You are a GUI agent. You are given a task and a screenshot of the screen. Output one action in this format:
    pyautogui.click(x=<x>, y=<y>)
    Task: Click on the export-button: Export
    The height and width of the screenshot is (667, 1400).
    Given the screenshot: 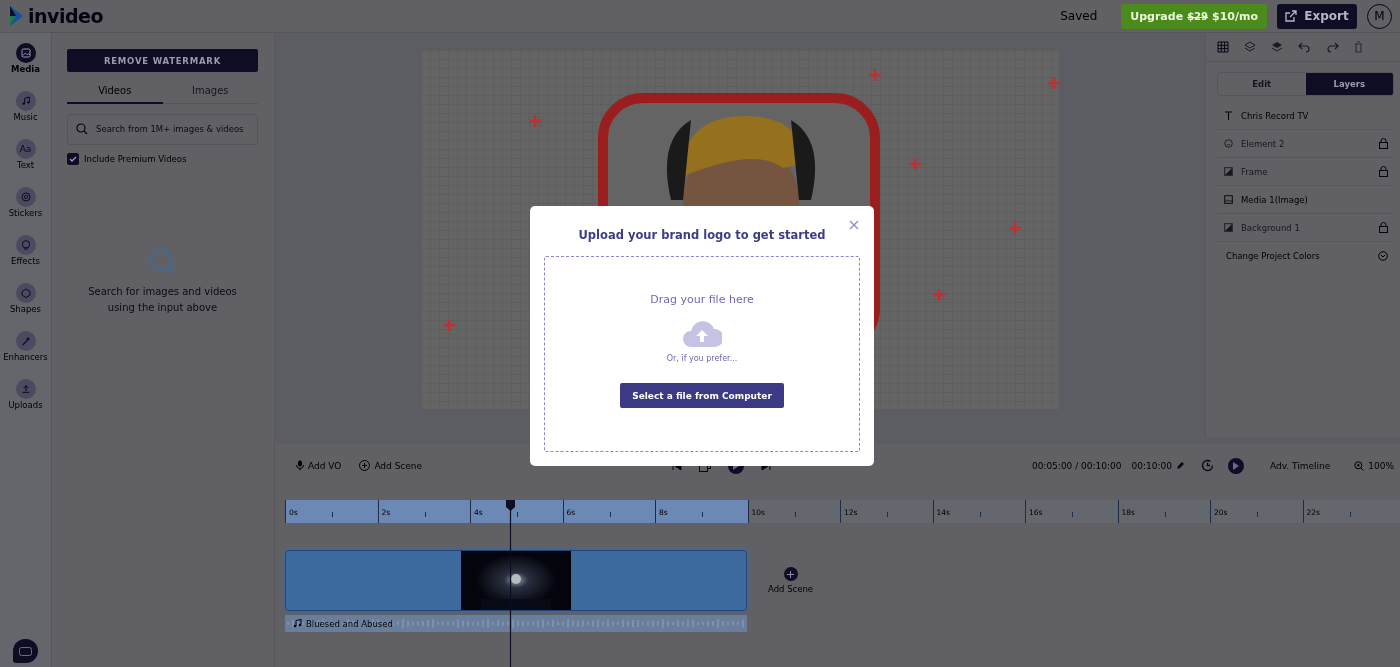 What is the action you would take?
    pyautogui.click(x=1317, y=16)
    